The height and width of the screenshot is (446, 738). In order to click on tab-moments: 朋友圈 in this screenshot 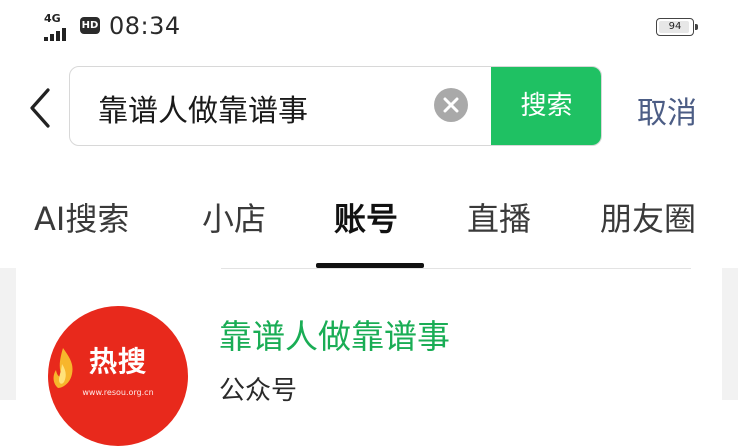, I will do `click(648, 217)`.